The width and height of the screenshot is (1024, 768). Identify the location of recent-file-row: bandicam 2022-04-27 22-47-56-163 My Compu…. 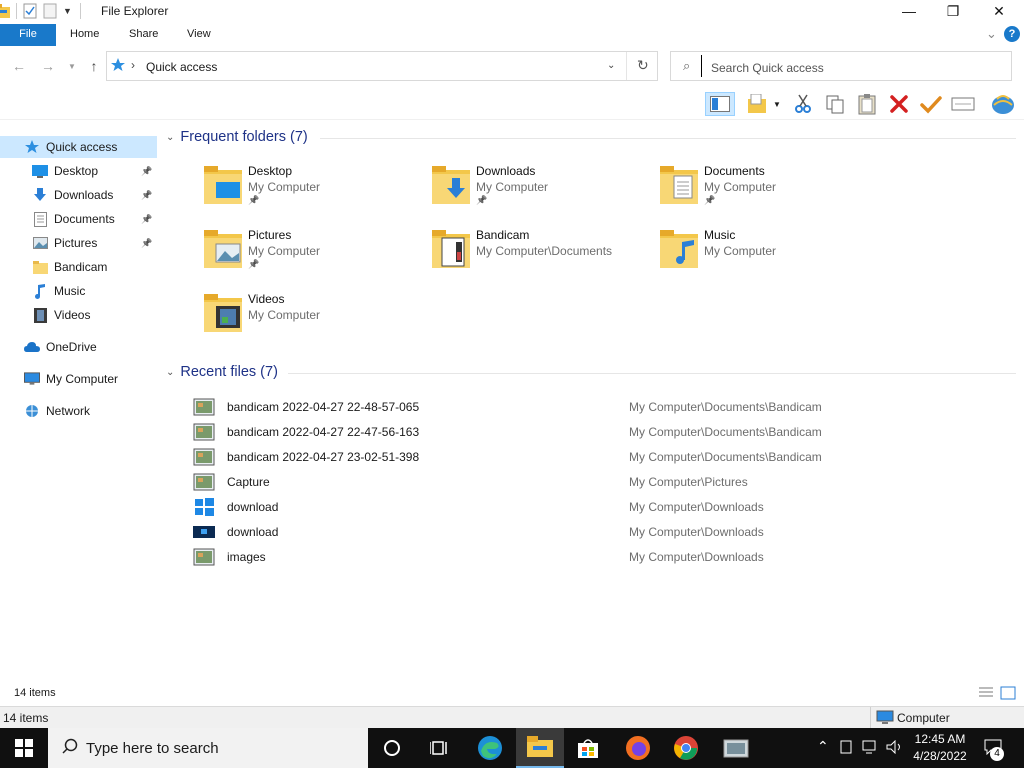
(592, 432).